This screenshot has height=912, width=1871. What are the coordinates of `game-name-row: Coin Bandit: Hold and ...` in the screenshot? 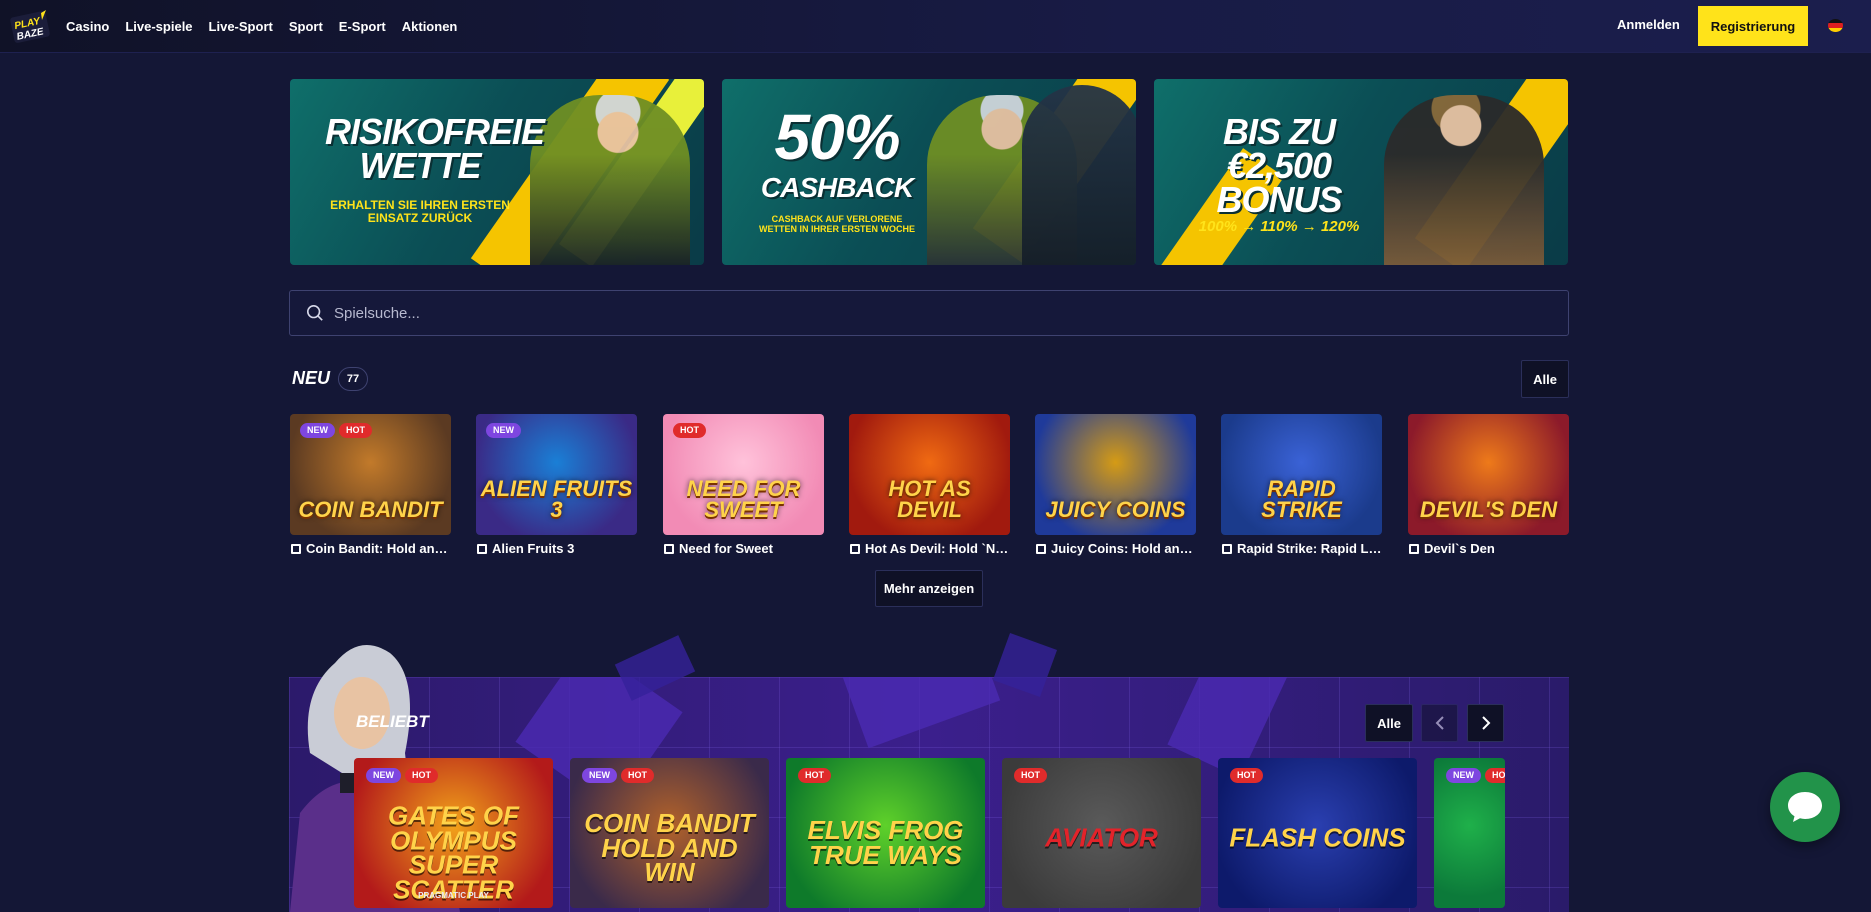 It's located at (370, 548).